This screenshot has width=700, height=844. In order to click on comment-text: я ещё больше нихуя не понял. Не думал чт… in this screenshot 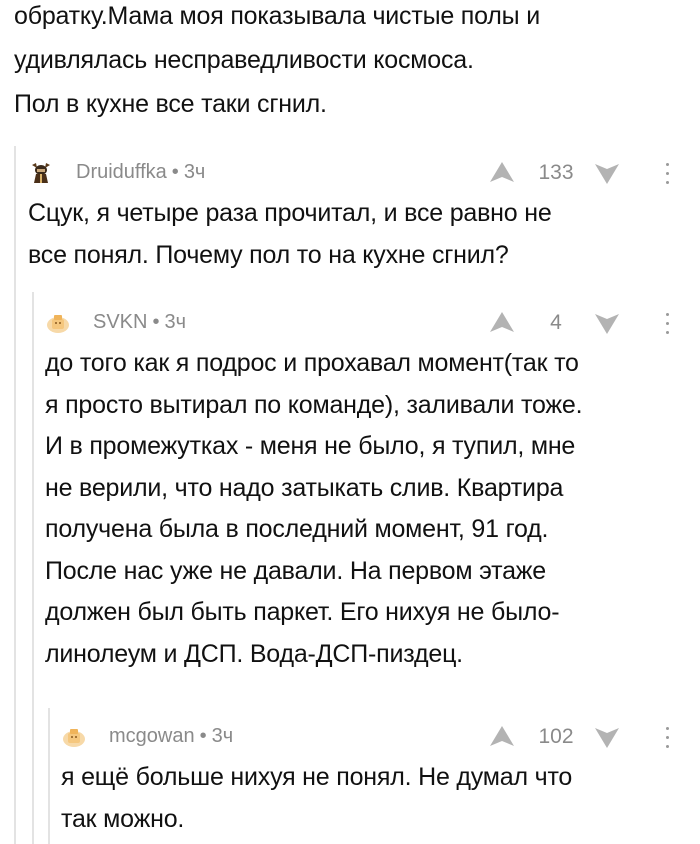, I will do `click(316, 798)`.